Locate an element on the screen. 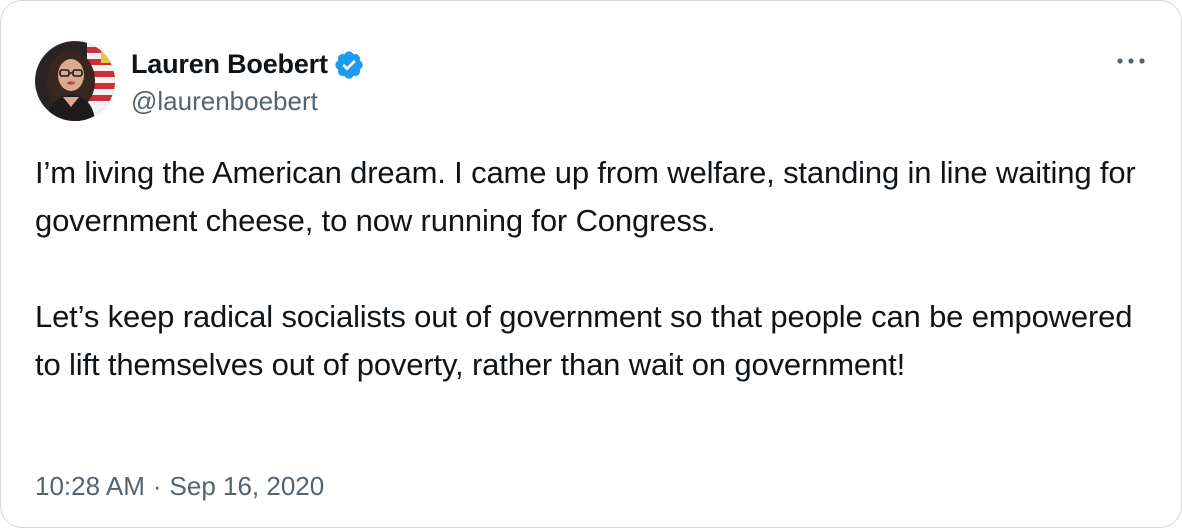  tweet-time: 10:28 AM is located at coordinates (90, 486).